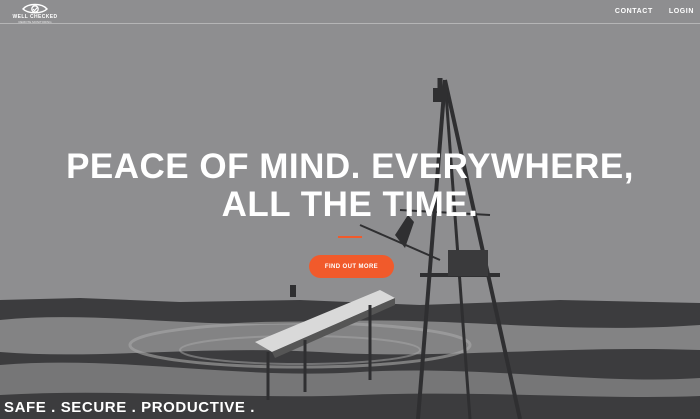 The image size is (700, 419). What do you see at coordinates (654, 11) in the screenshot?
I see `top-nav: CONTACT LOGIN` at bounding box center [654, 11].